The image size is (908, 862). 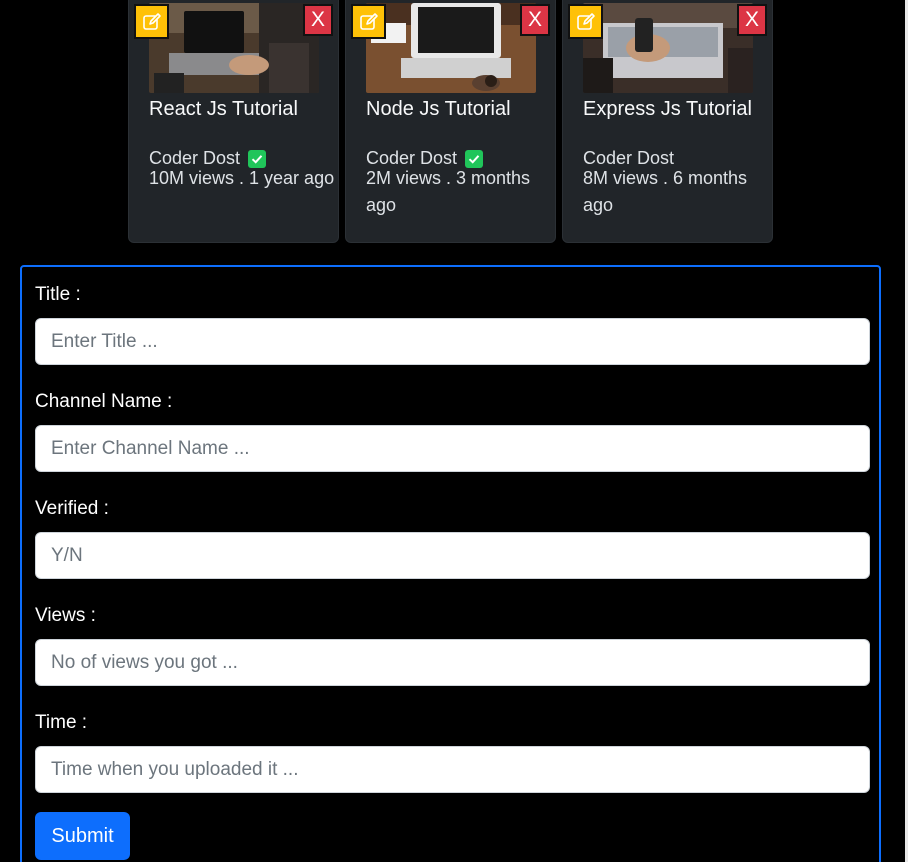 What do you see at coordinates (58, 294) in the screenshot?
I see `title-label: Title :` at bounding box center [58, 294].